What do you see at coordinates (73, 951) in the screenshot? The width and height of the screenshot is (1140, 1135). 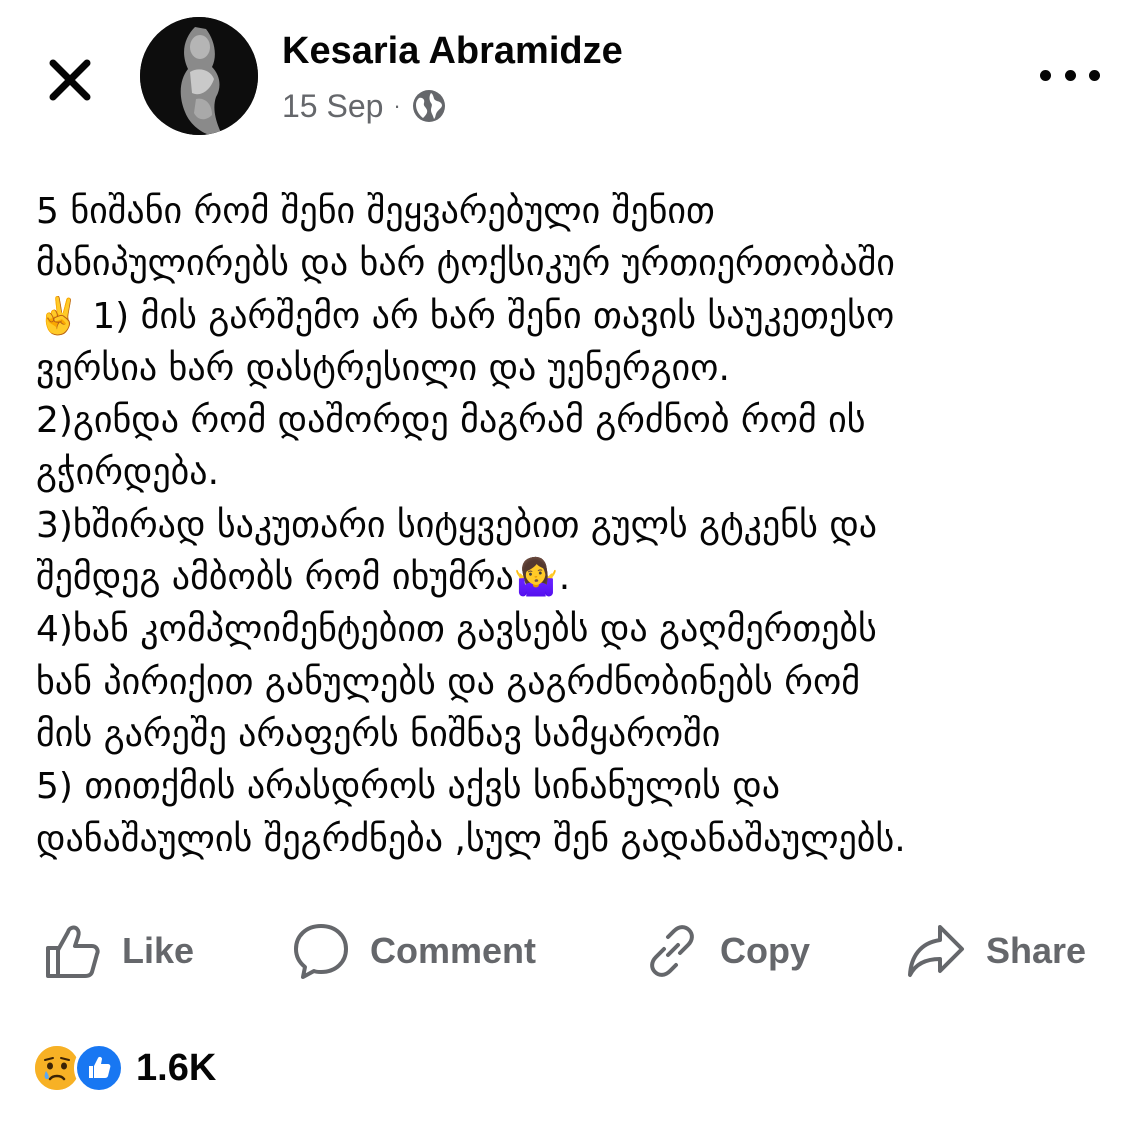 I see `thumbs-up-icon` at bounding box center [73, 951].